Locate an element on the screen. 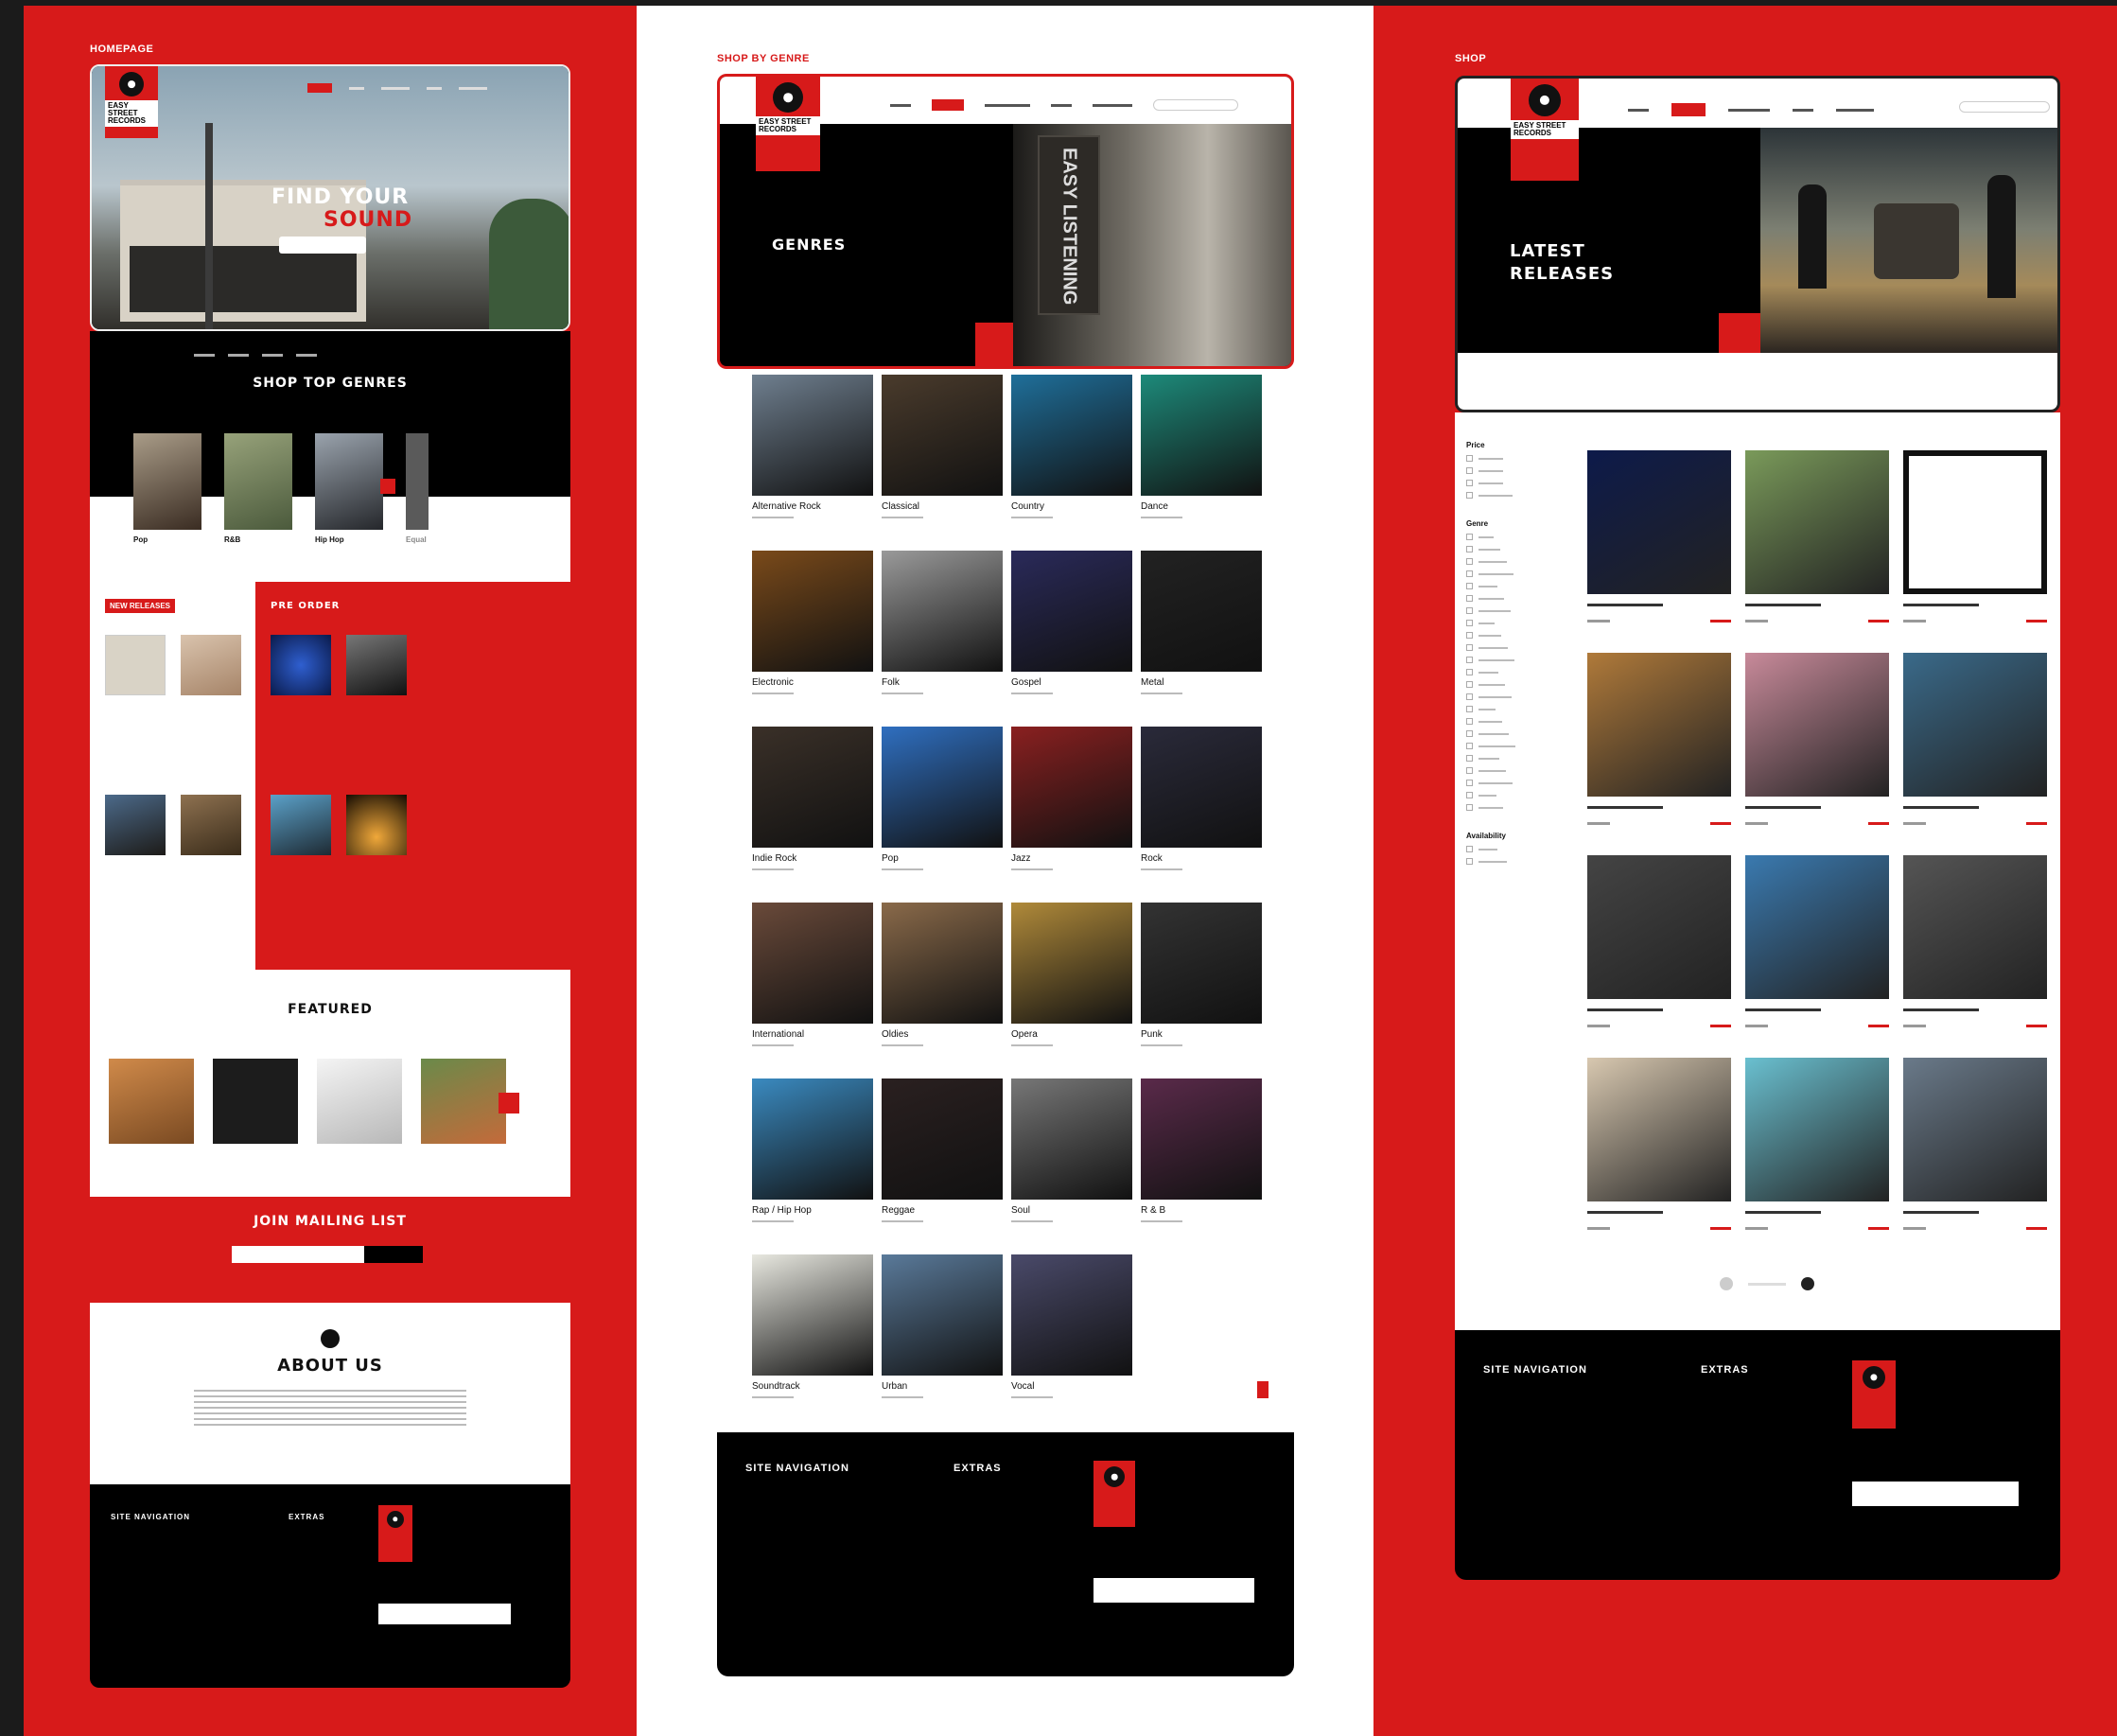 The image size is (2117, 1736). genre-card: Rap / Hip Hop is located at coordinates (812, 1150).